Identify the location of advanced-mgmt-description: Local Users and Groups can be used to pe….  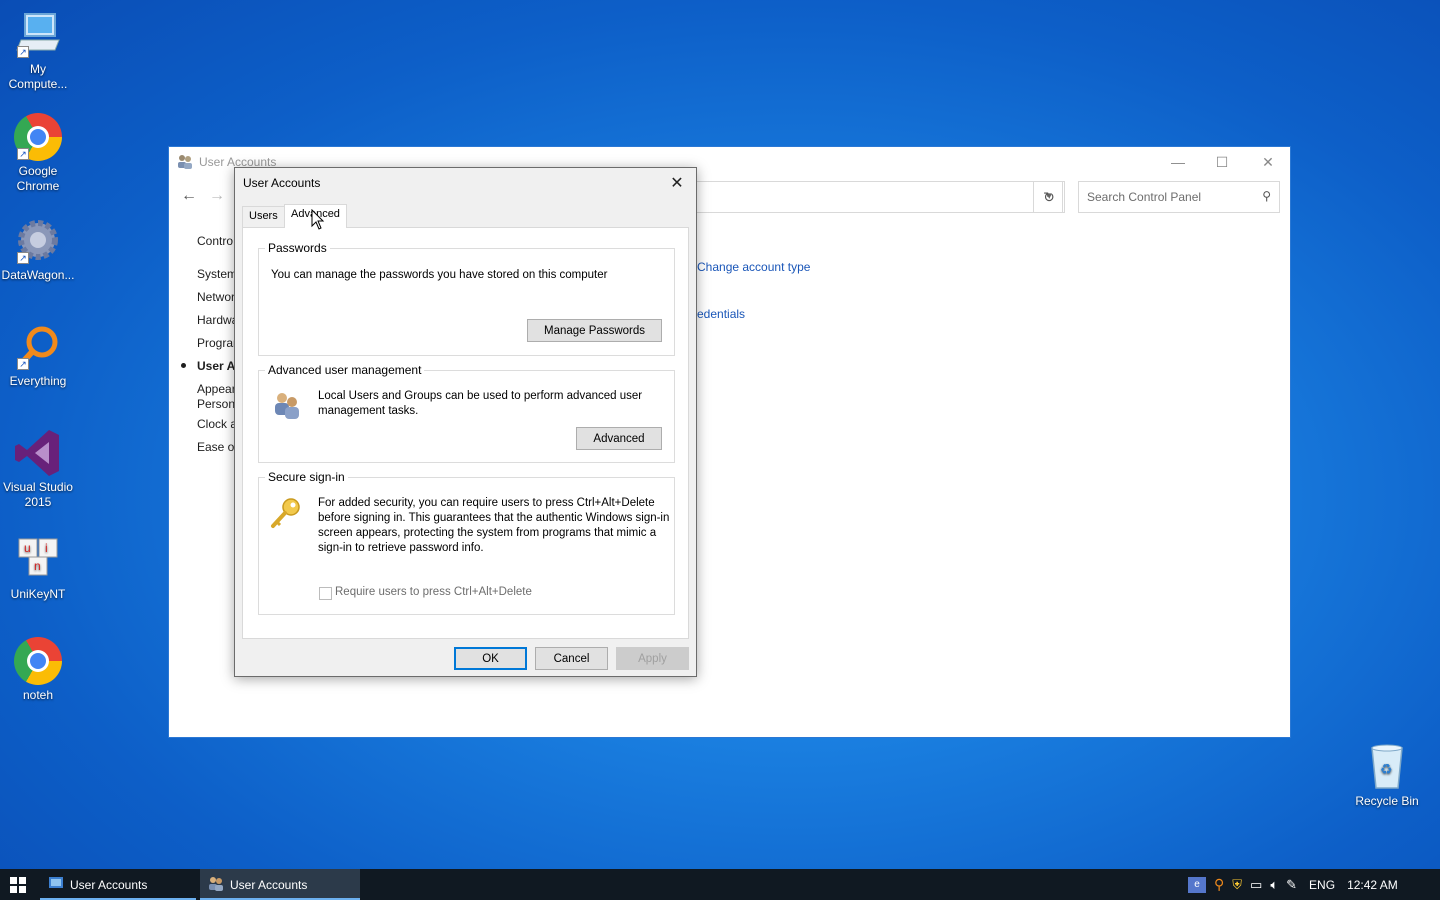
(480, 403).